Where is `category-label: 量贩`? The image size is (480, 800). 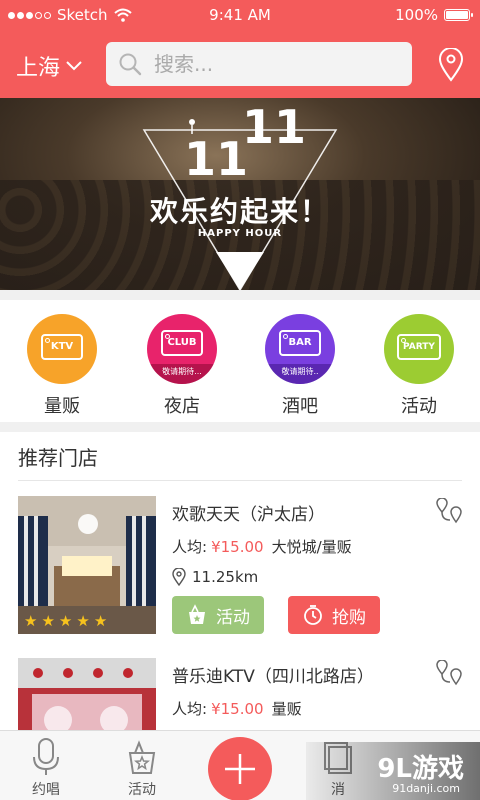
category-label: 量贩 is located at coordinates (62, 406).